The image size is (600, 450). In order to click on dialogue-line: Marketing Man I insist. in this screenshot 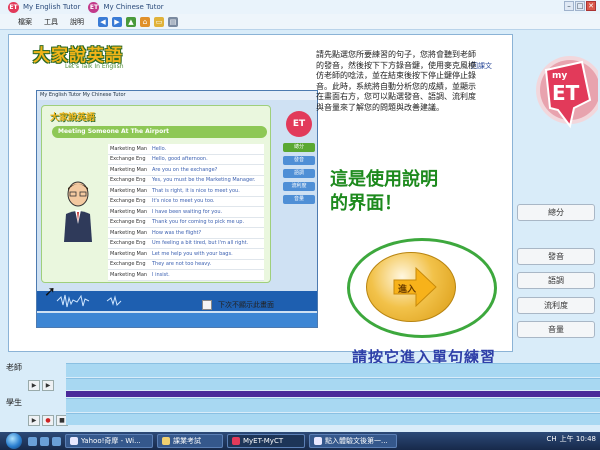, I will do `click(186, 275)`.